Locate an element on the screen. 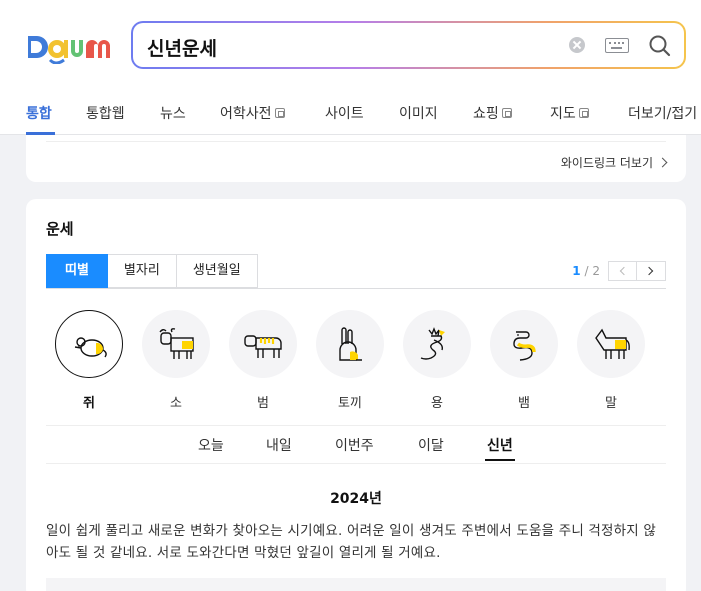 Image resolution: width=701 pixels, height=591 pixels. tab-map: 지도 is located at coordinates (569, 113).